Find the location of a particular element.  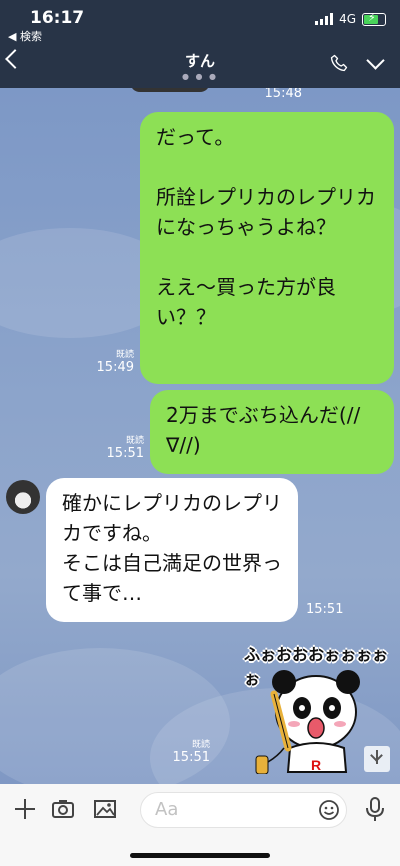

message-meta: 既読 15:49 is located at coordinates (115, 362).